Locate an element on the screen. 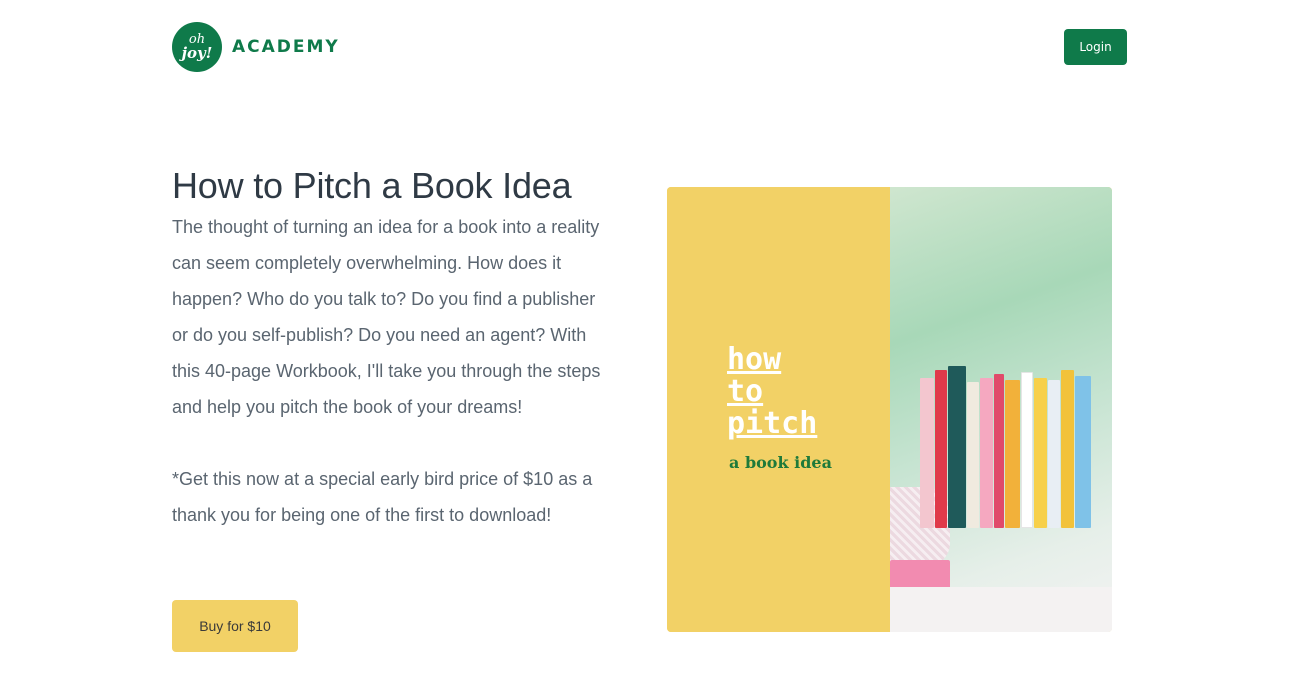  hero-cover-panel: how to pitch a book idea is located at coordinates (778, 409).